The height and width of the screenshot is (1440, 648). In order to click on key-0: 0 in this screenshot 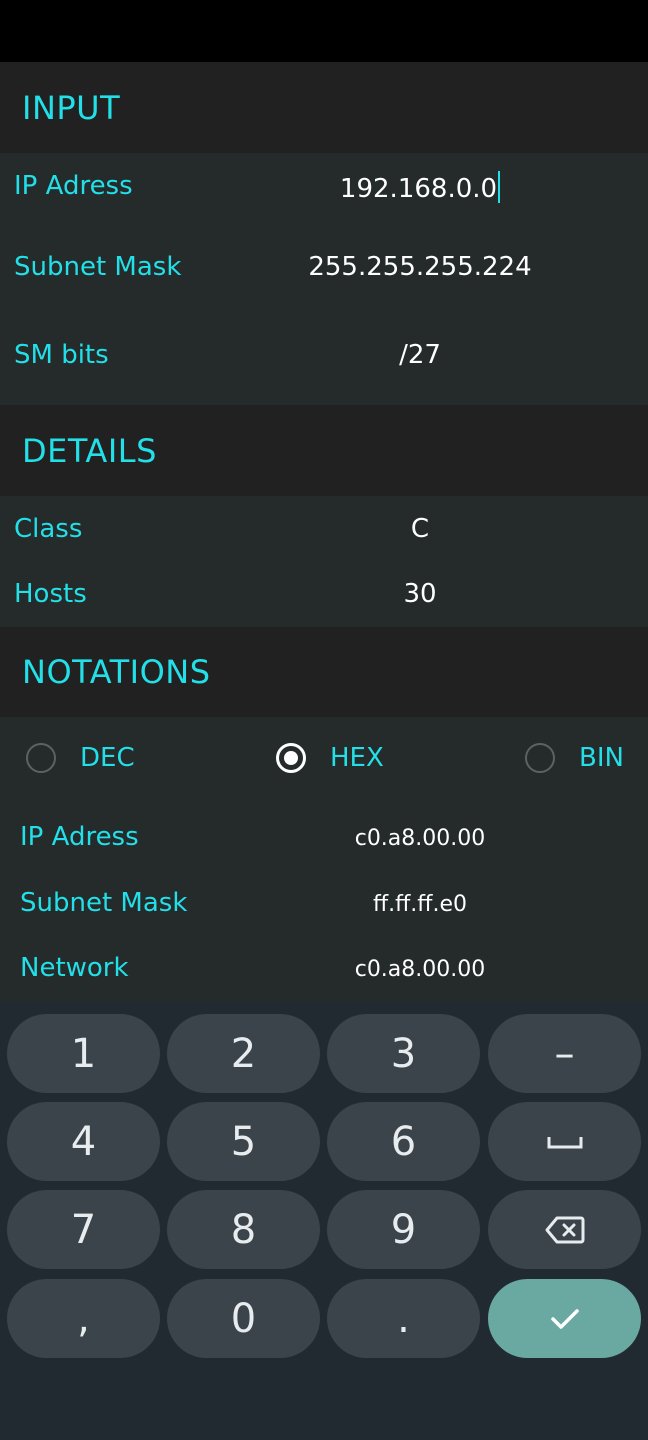, I will do `click(243, 1318)`.